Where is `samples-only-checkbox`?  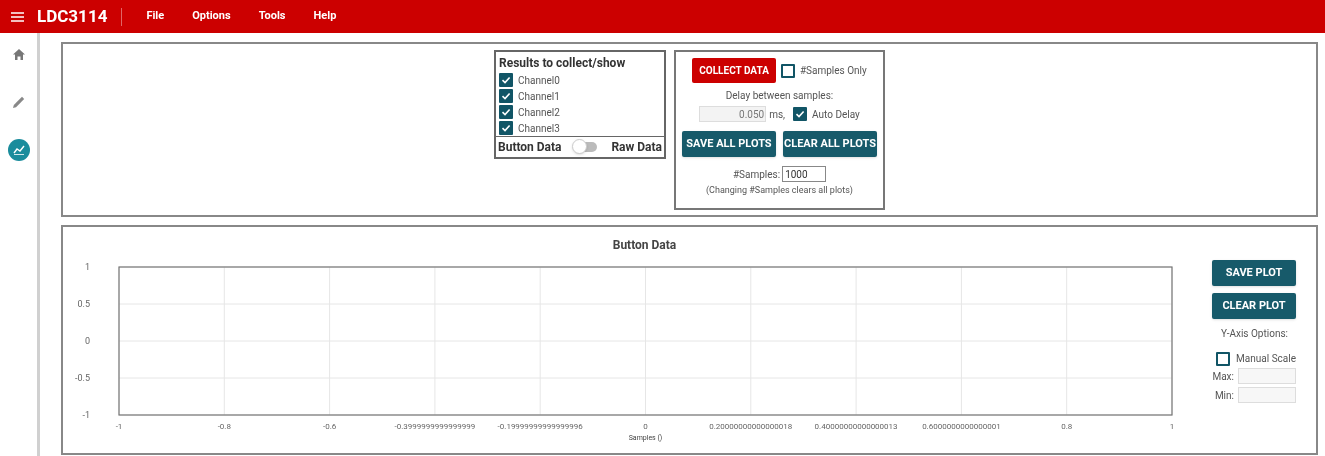
samples-only-checkbox is located at coordinates (787, 70).